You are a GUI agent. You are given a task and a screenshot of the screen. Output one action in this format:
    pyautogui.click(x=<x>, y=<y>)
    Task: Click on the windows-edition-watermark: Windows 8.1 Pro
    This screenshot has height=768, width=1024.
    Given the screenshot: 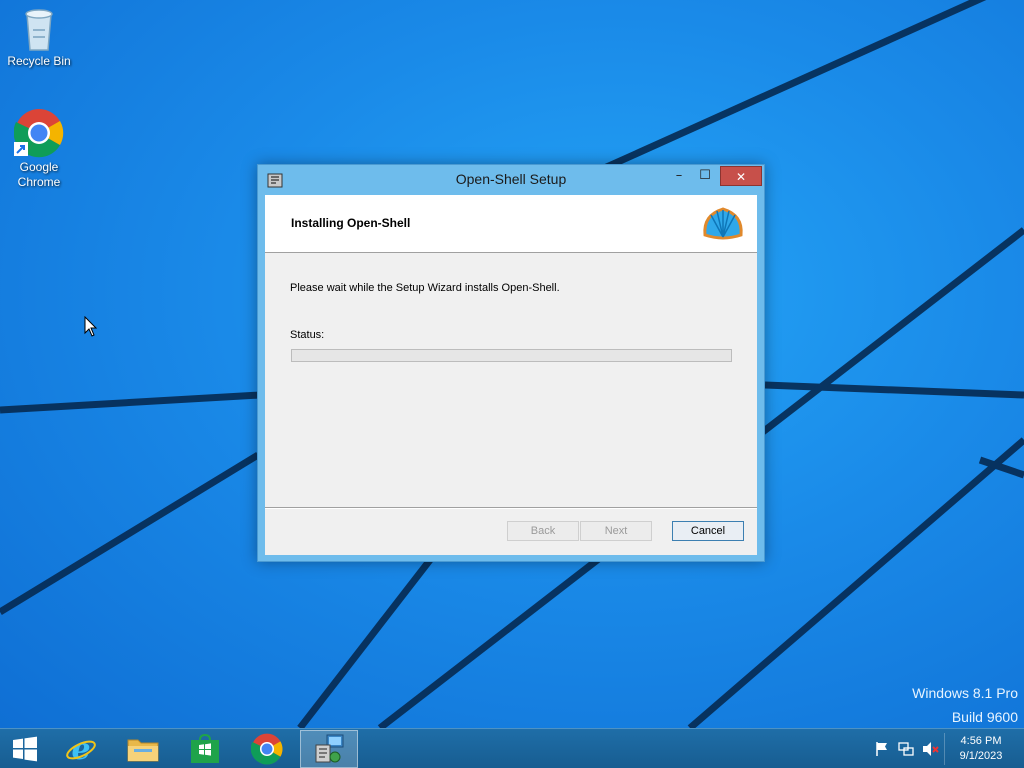 What is the action you would take?
    pyautogui.click(x=965, y=693)
    